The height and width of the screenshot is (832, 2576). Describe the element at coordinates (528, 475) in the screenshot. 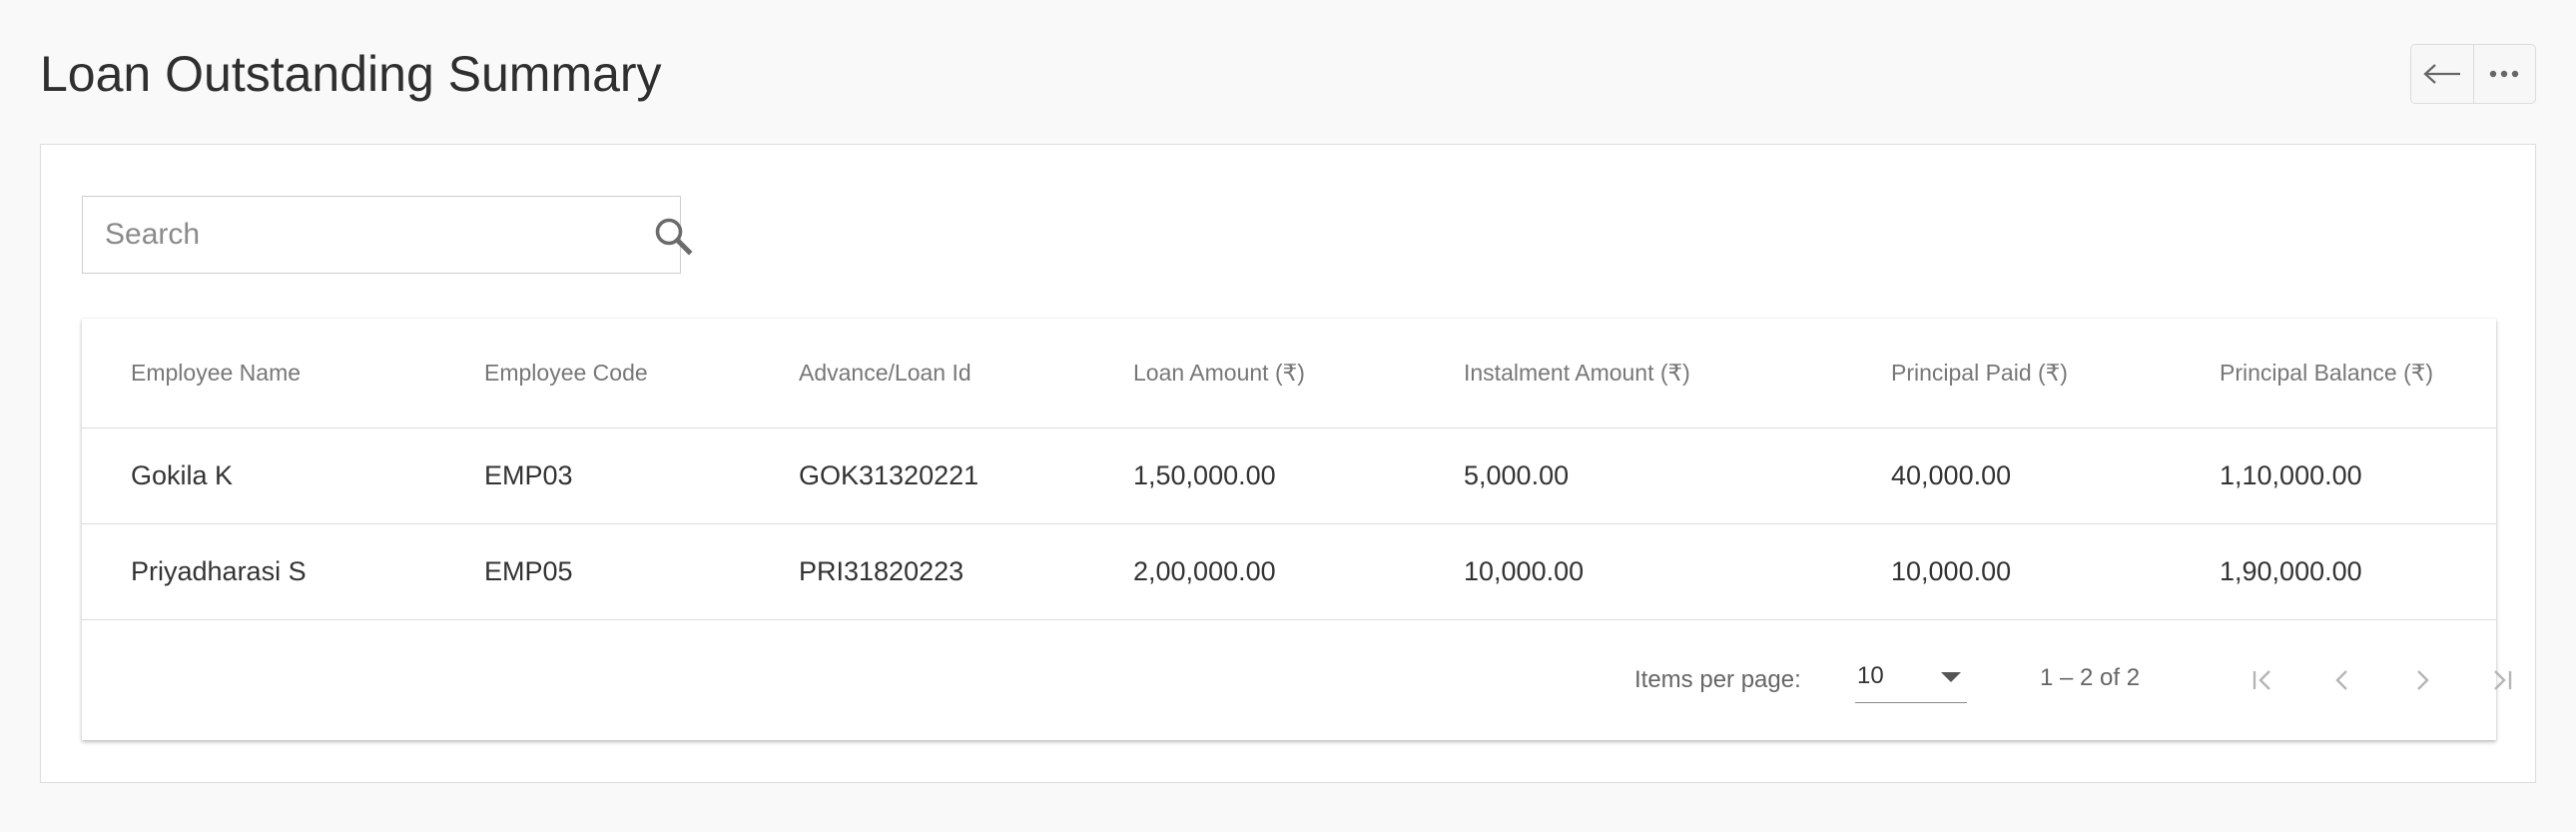

I see `cell-employee-code: EMP03` at that location.